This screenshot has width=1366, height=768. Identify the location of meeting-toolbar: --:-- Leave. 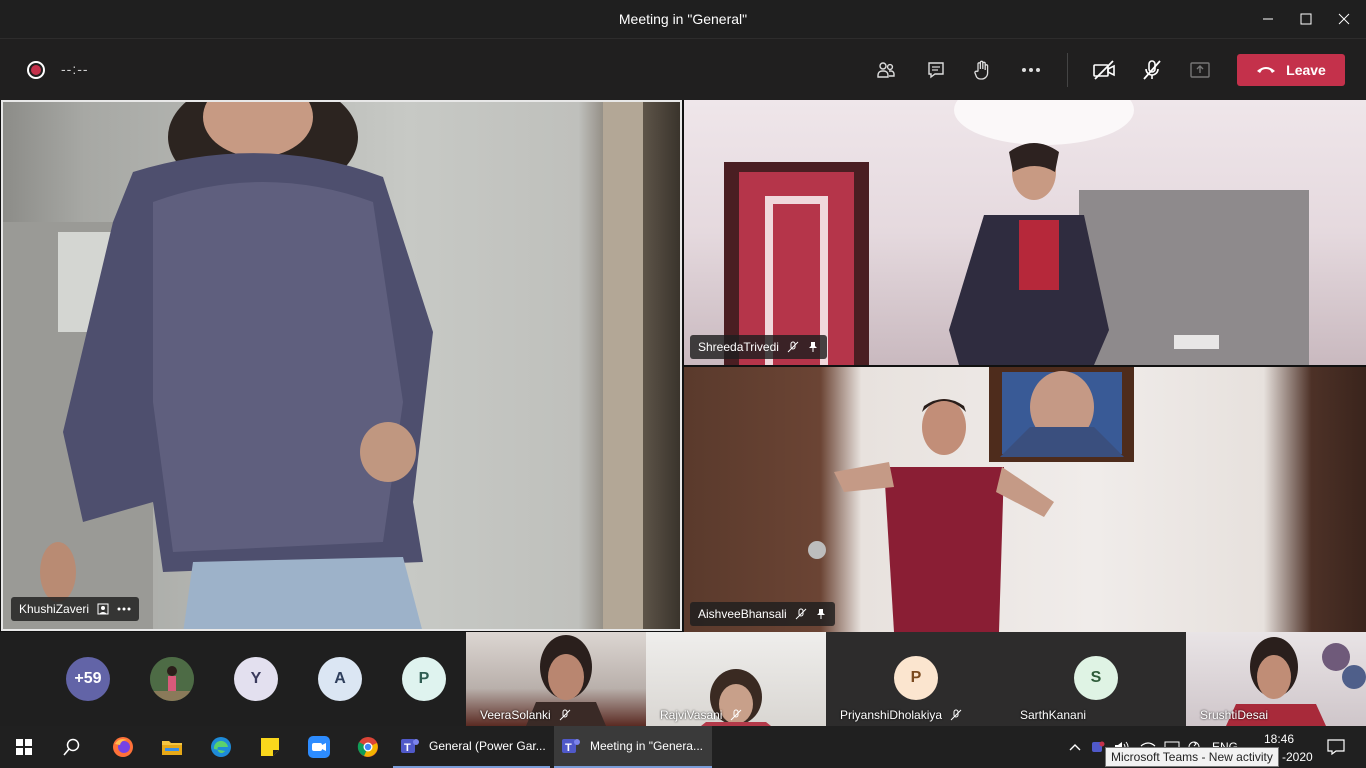
(683, 69).